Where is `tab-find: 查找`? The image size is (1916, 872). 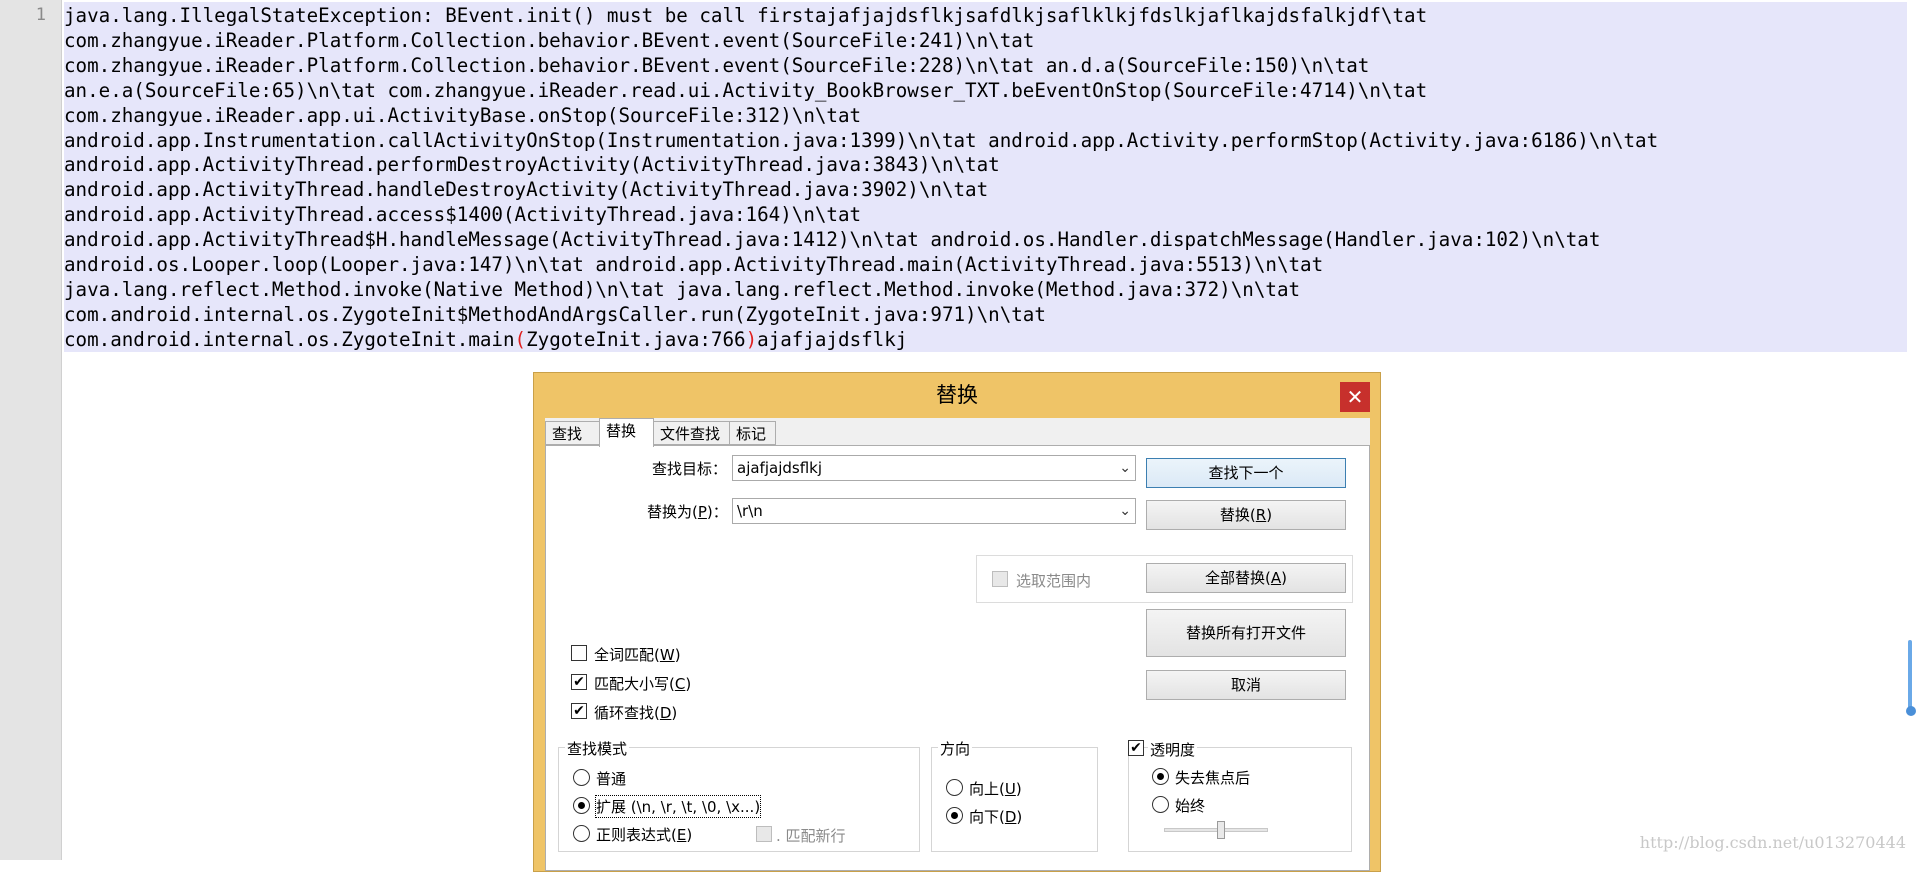
tab-find: 查找 is located at coordinates (572, 433).